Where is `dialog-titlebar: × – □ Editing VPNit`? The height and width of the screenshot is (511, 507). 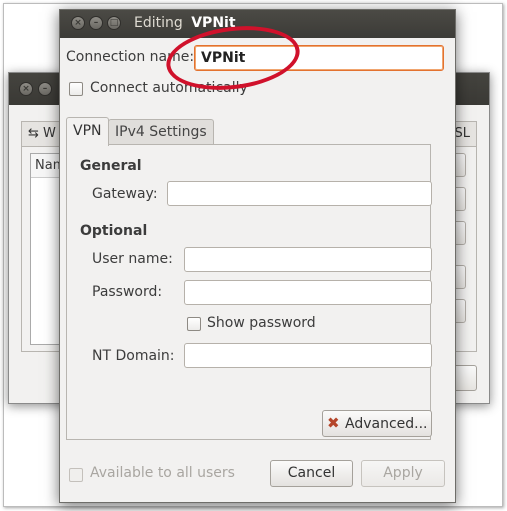 dialog-titlebar: × – □ Editing VPNit is located at coordinates (257, 24).